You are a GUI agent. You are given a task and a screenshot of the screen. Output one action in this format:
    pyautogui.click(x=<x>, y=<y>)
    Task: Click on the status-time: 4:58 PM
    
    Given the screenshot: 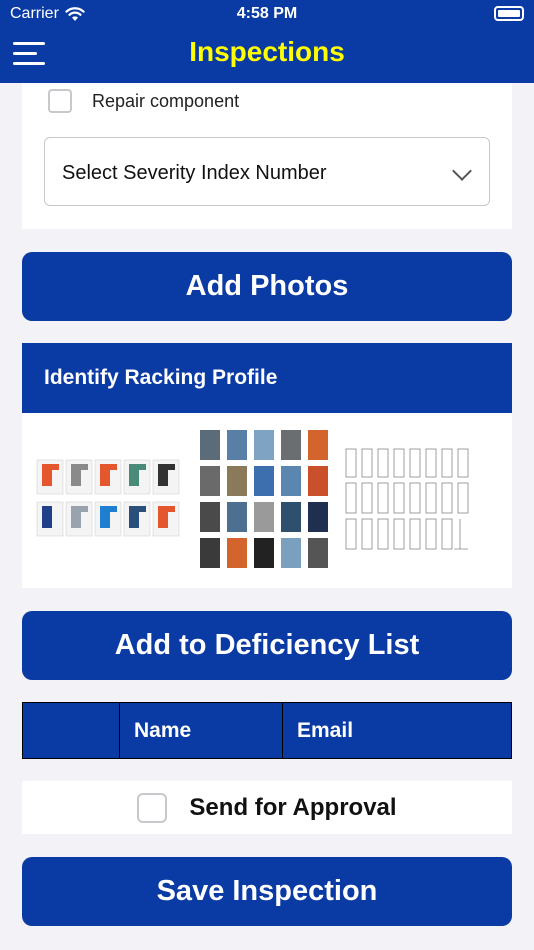 What is the action you would take?
    pyautogui.click(x=267, y=13)
    